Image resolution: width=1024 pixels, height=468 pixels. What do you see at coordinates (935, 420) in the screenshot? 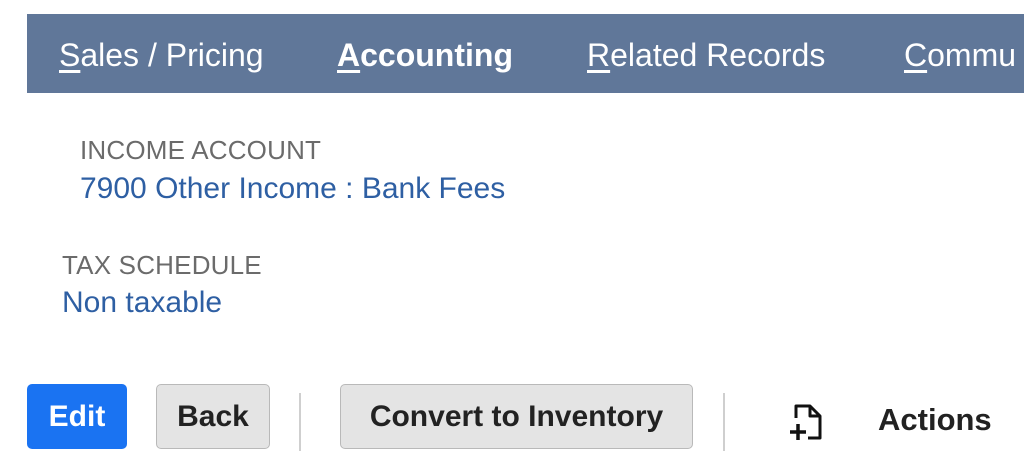
I see `actions-menu-button: Actions` at bounding box center [935, 420].